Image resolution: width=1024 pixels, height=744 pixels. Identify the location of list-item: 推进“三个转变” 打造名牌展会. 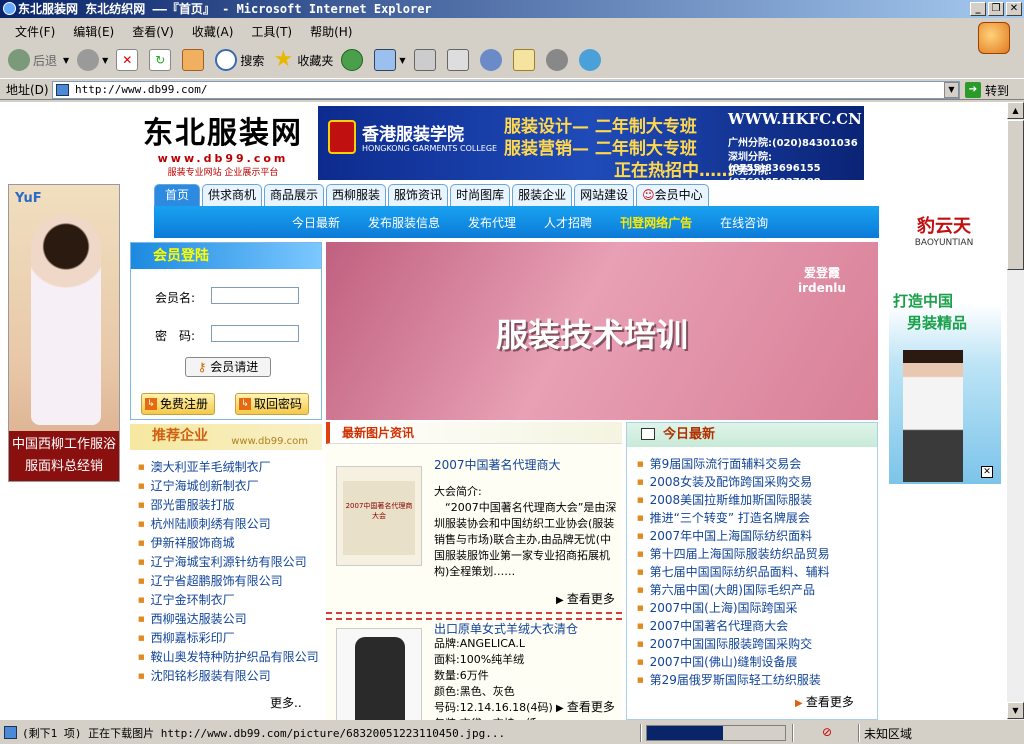
(757, 518).